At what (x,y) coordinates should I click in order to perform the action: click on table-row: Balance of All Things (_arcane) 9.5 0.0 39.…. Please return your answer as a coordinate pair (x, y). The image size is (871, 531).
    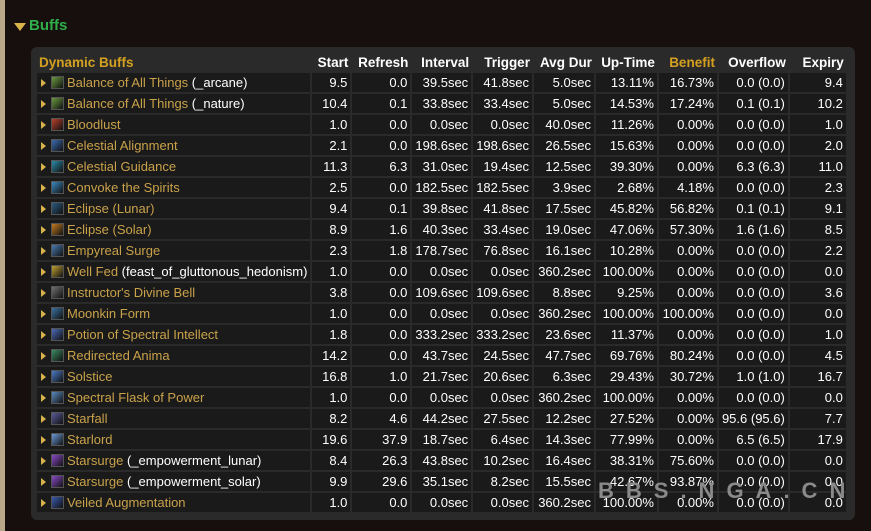
    Looking at the image, I should click on (441, 83).